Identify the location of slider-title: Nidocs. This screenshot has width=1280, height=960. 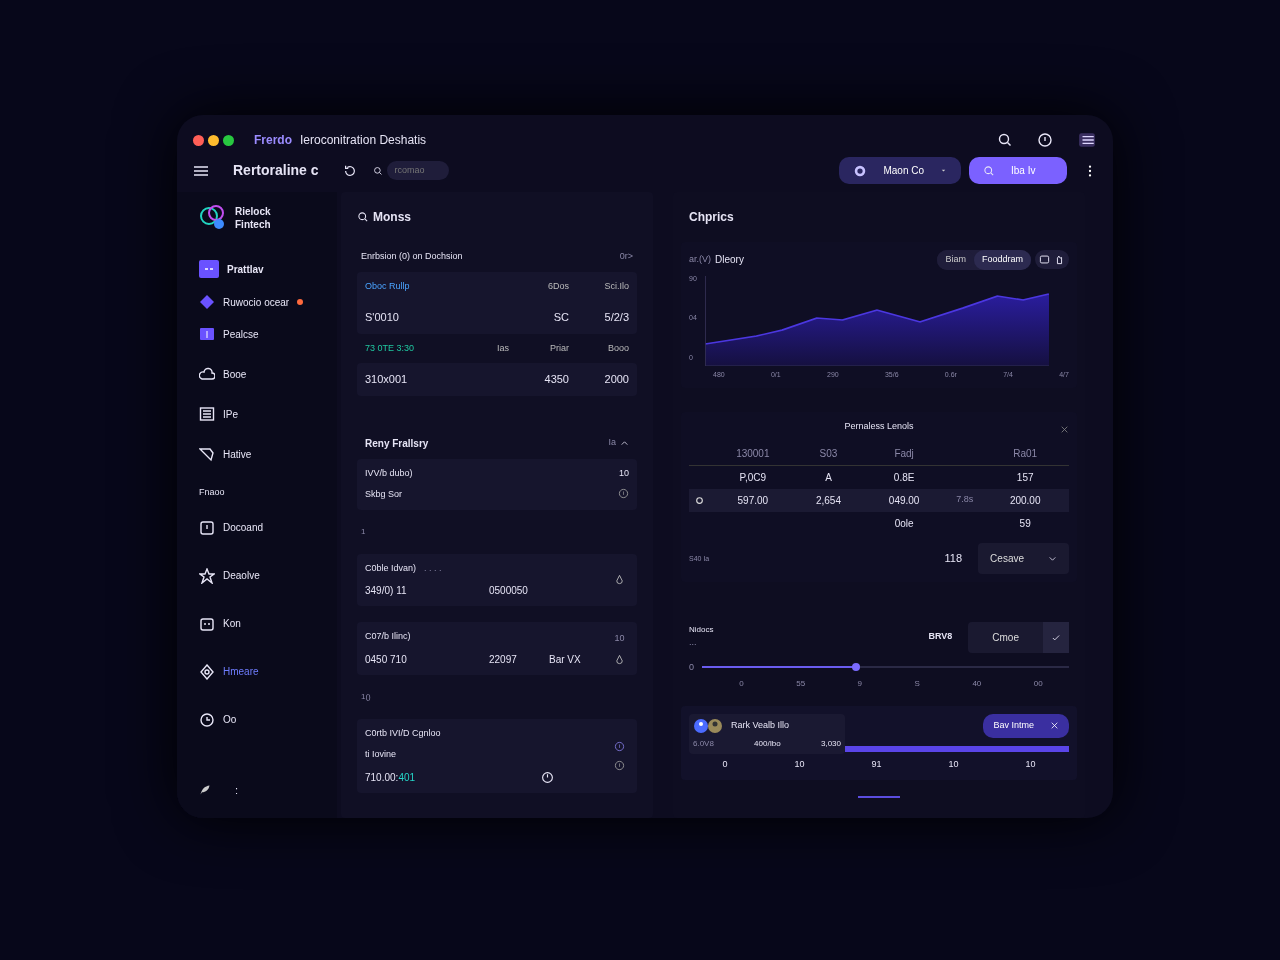
(702, 630).